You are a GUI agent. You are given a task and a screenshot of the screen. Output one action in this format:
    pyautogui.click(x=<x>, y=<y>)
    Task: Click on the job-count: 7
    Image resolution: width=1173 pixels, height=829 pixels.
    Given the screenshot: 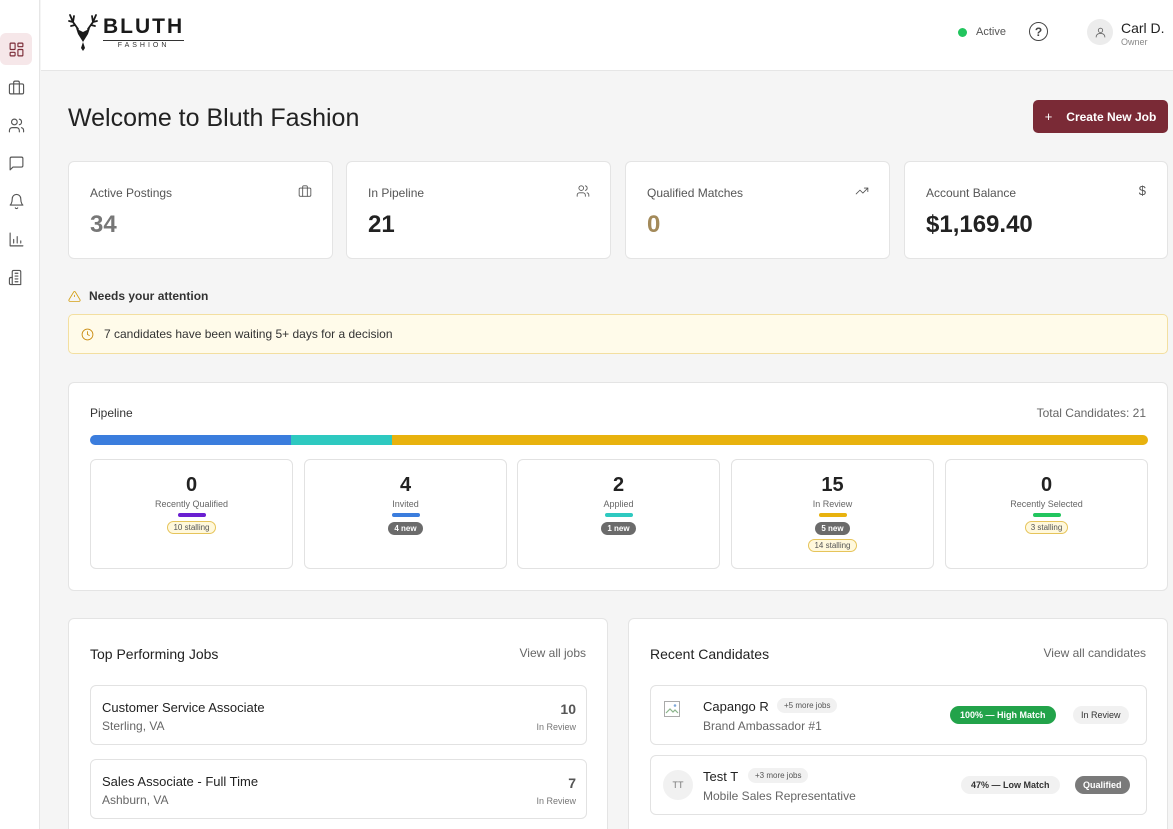 What is the action you would take?
    pyautogui.click(x=572, y=783)
    